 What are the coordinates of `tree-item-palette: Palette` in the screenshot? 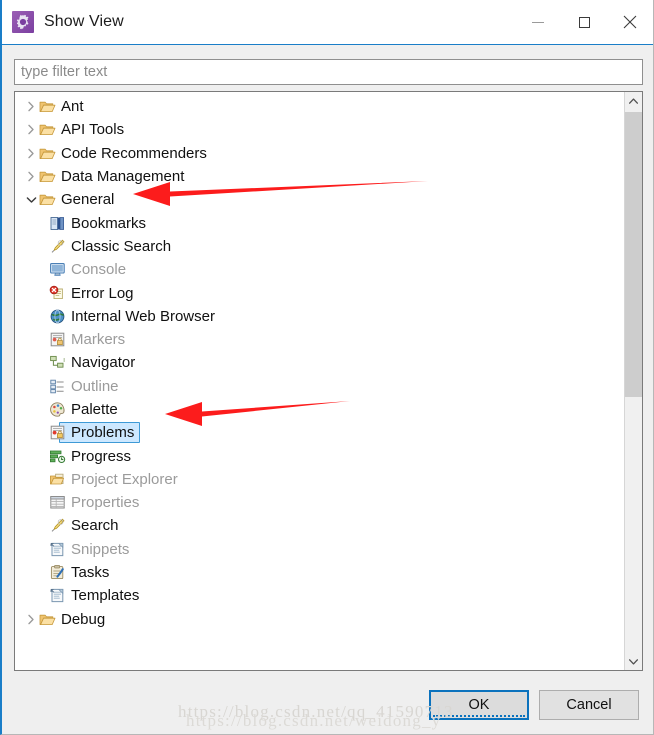 It's located at (319, 409).